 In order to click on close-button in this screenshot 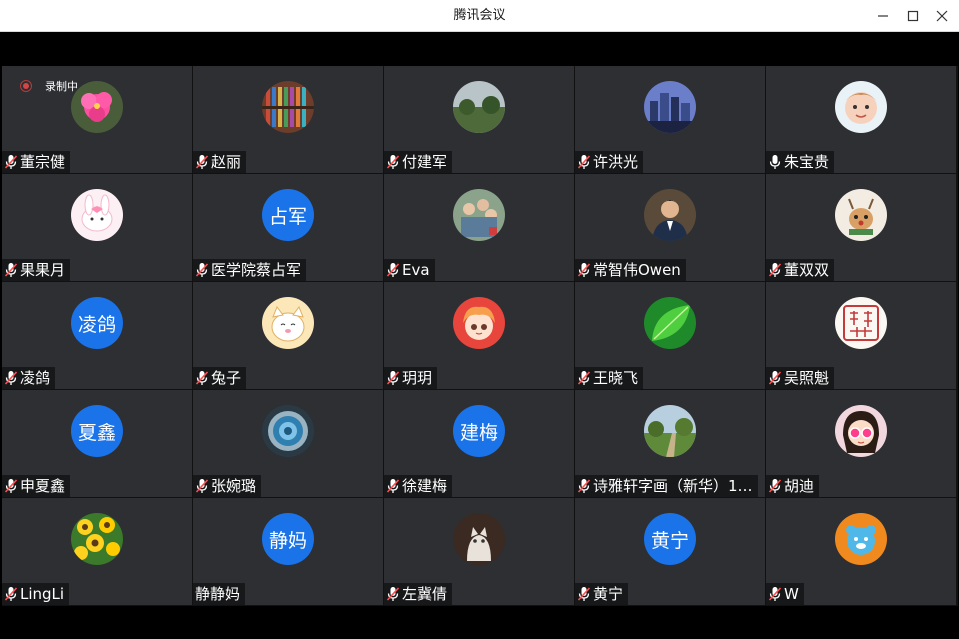, I will do `click(942, 16)`.